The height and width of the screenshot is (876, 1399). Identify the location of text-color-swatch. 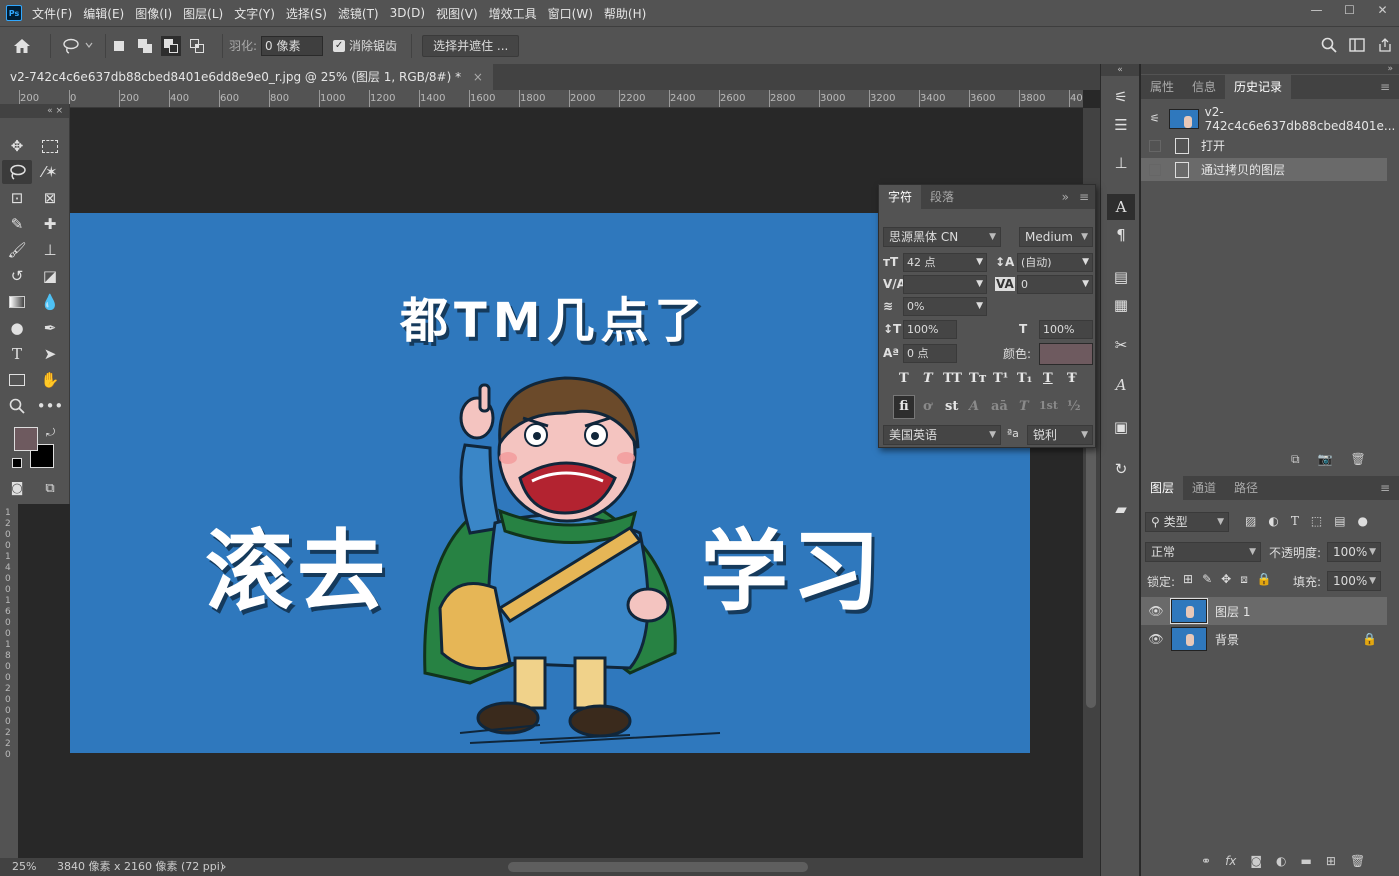
(1066, 354).